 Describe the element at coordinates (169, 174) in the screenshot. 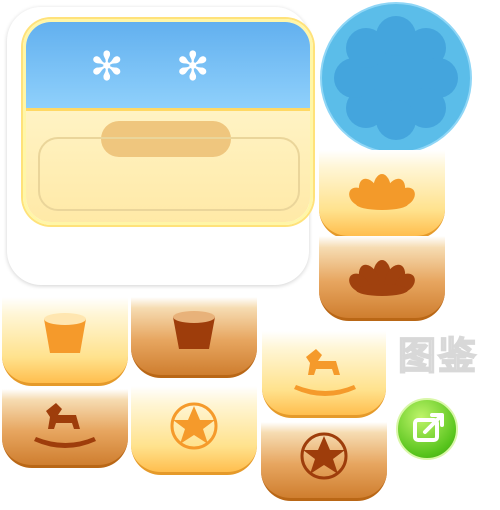

I see `panel-content-box` at that location.